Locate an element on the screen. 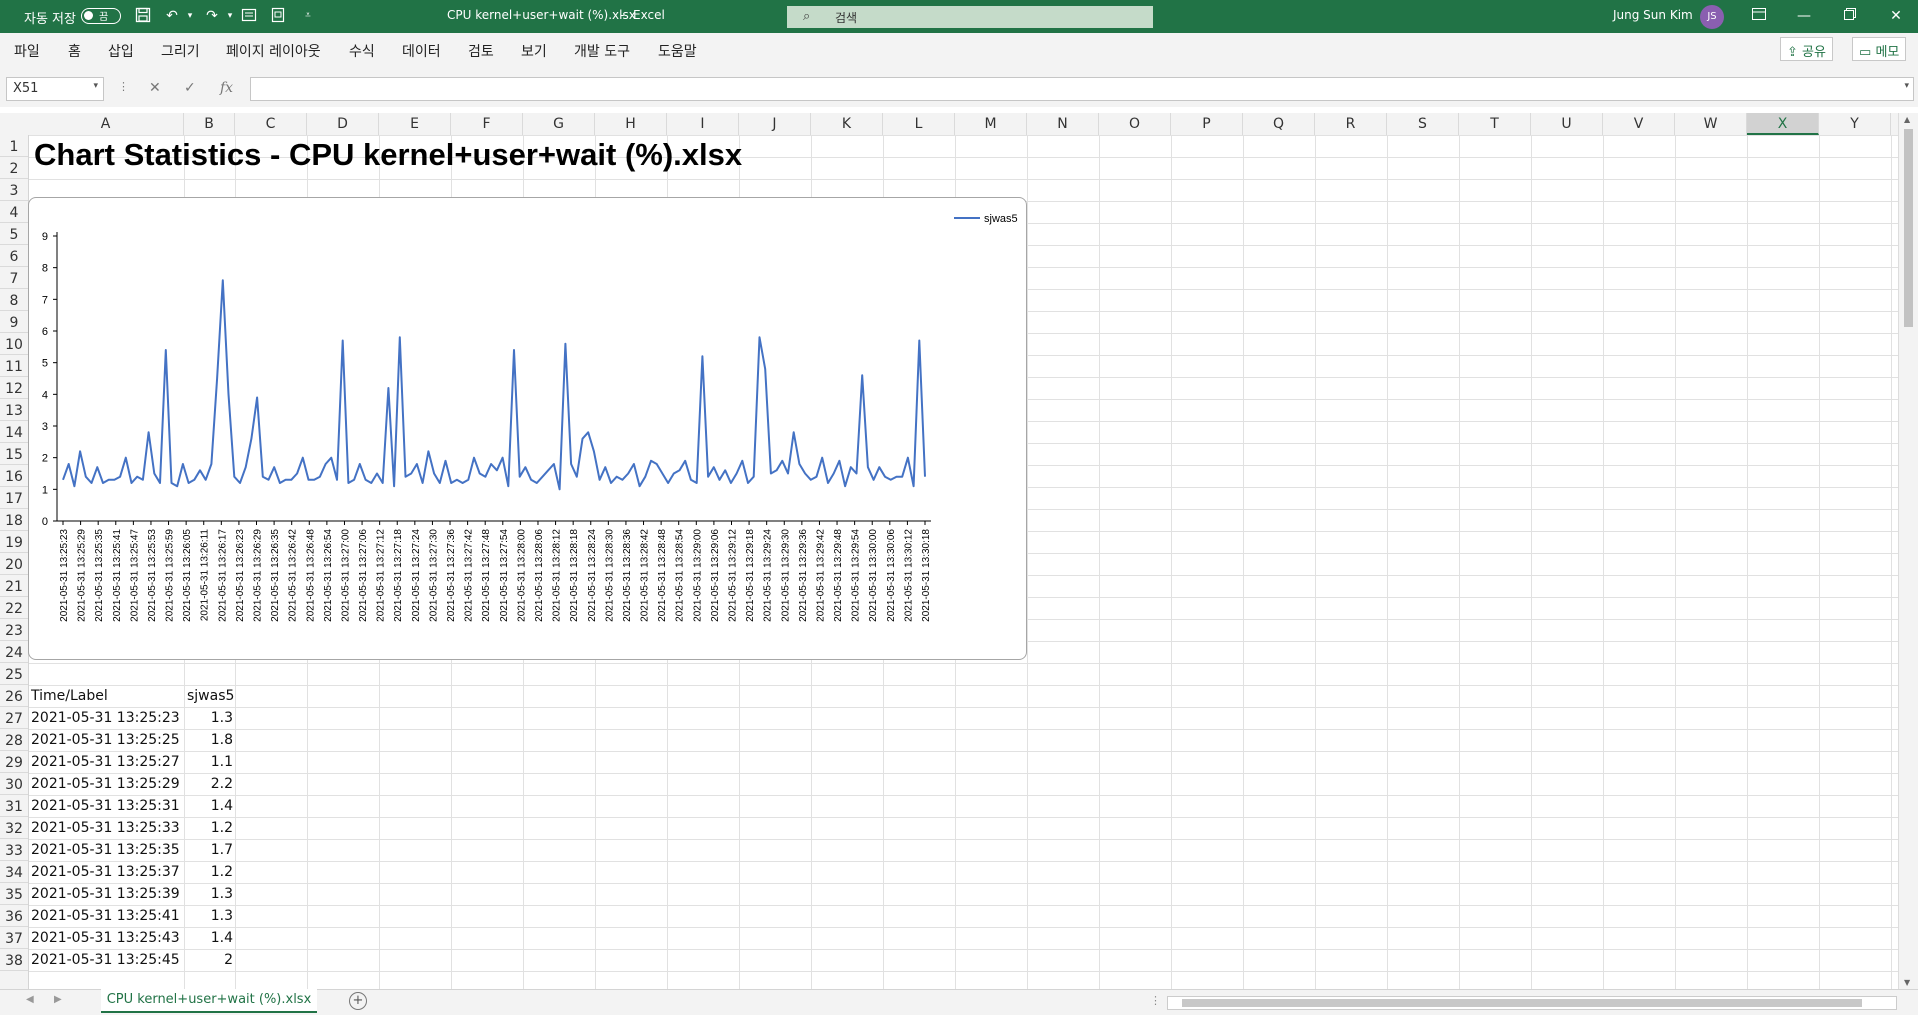  row-header-27: 27 is located at coordinates (14, 718).